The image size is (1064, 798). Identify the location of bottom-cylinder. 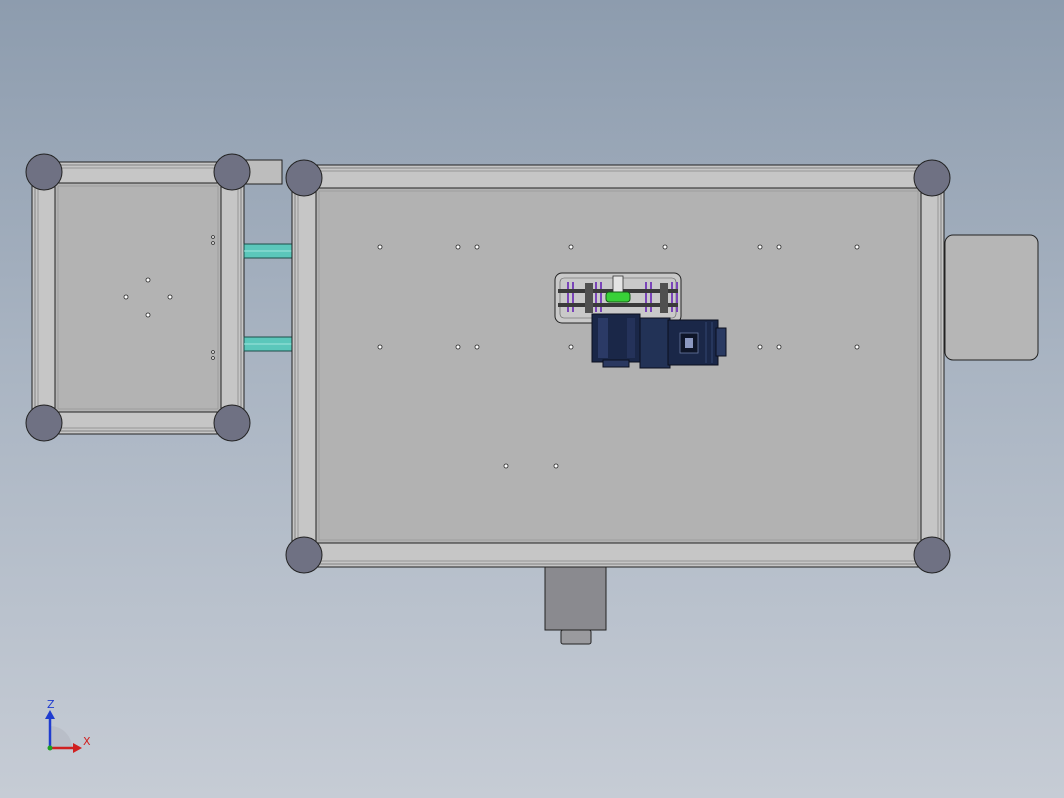
(575, 604).